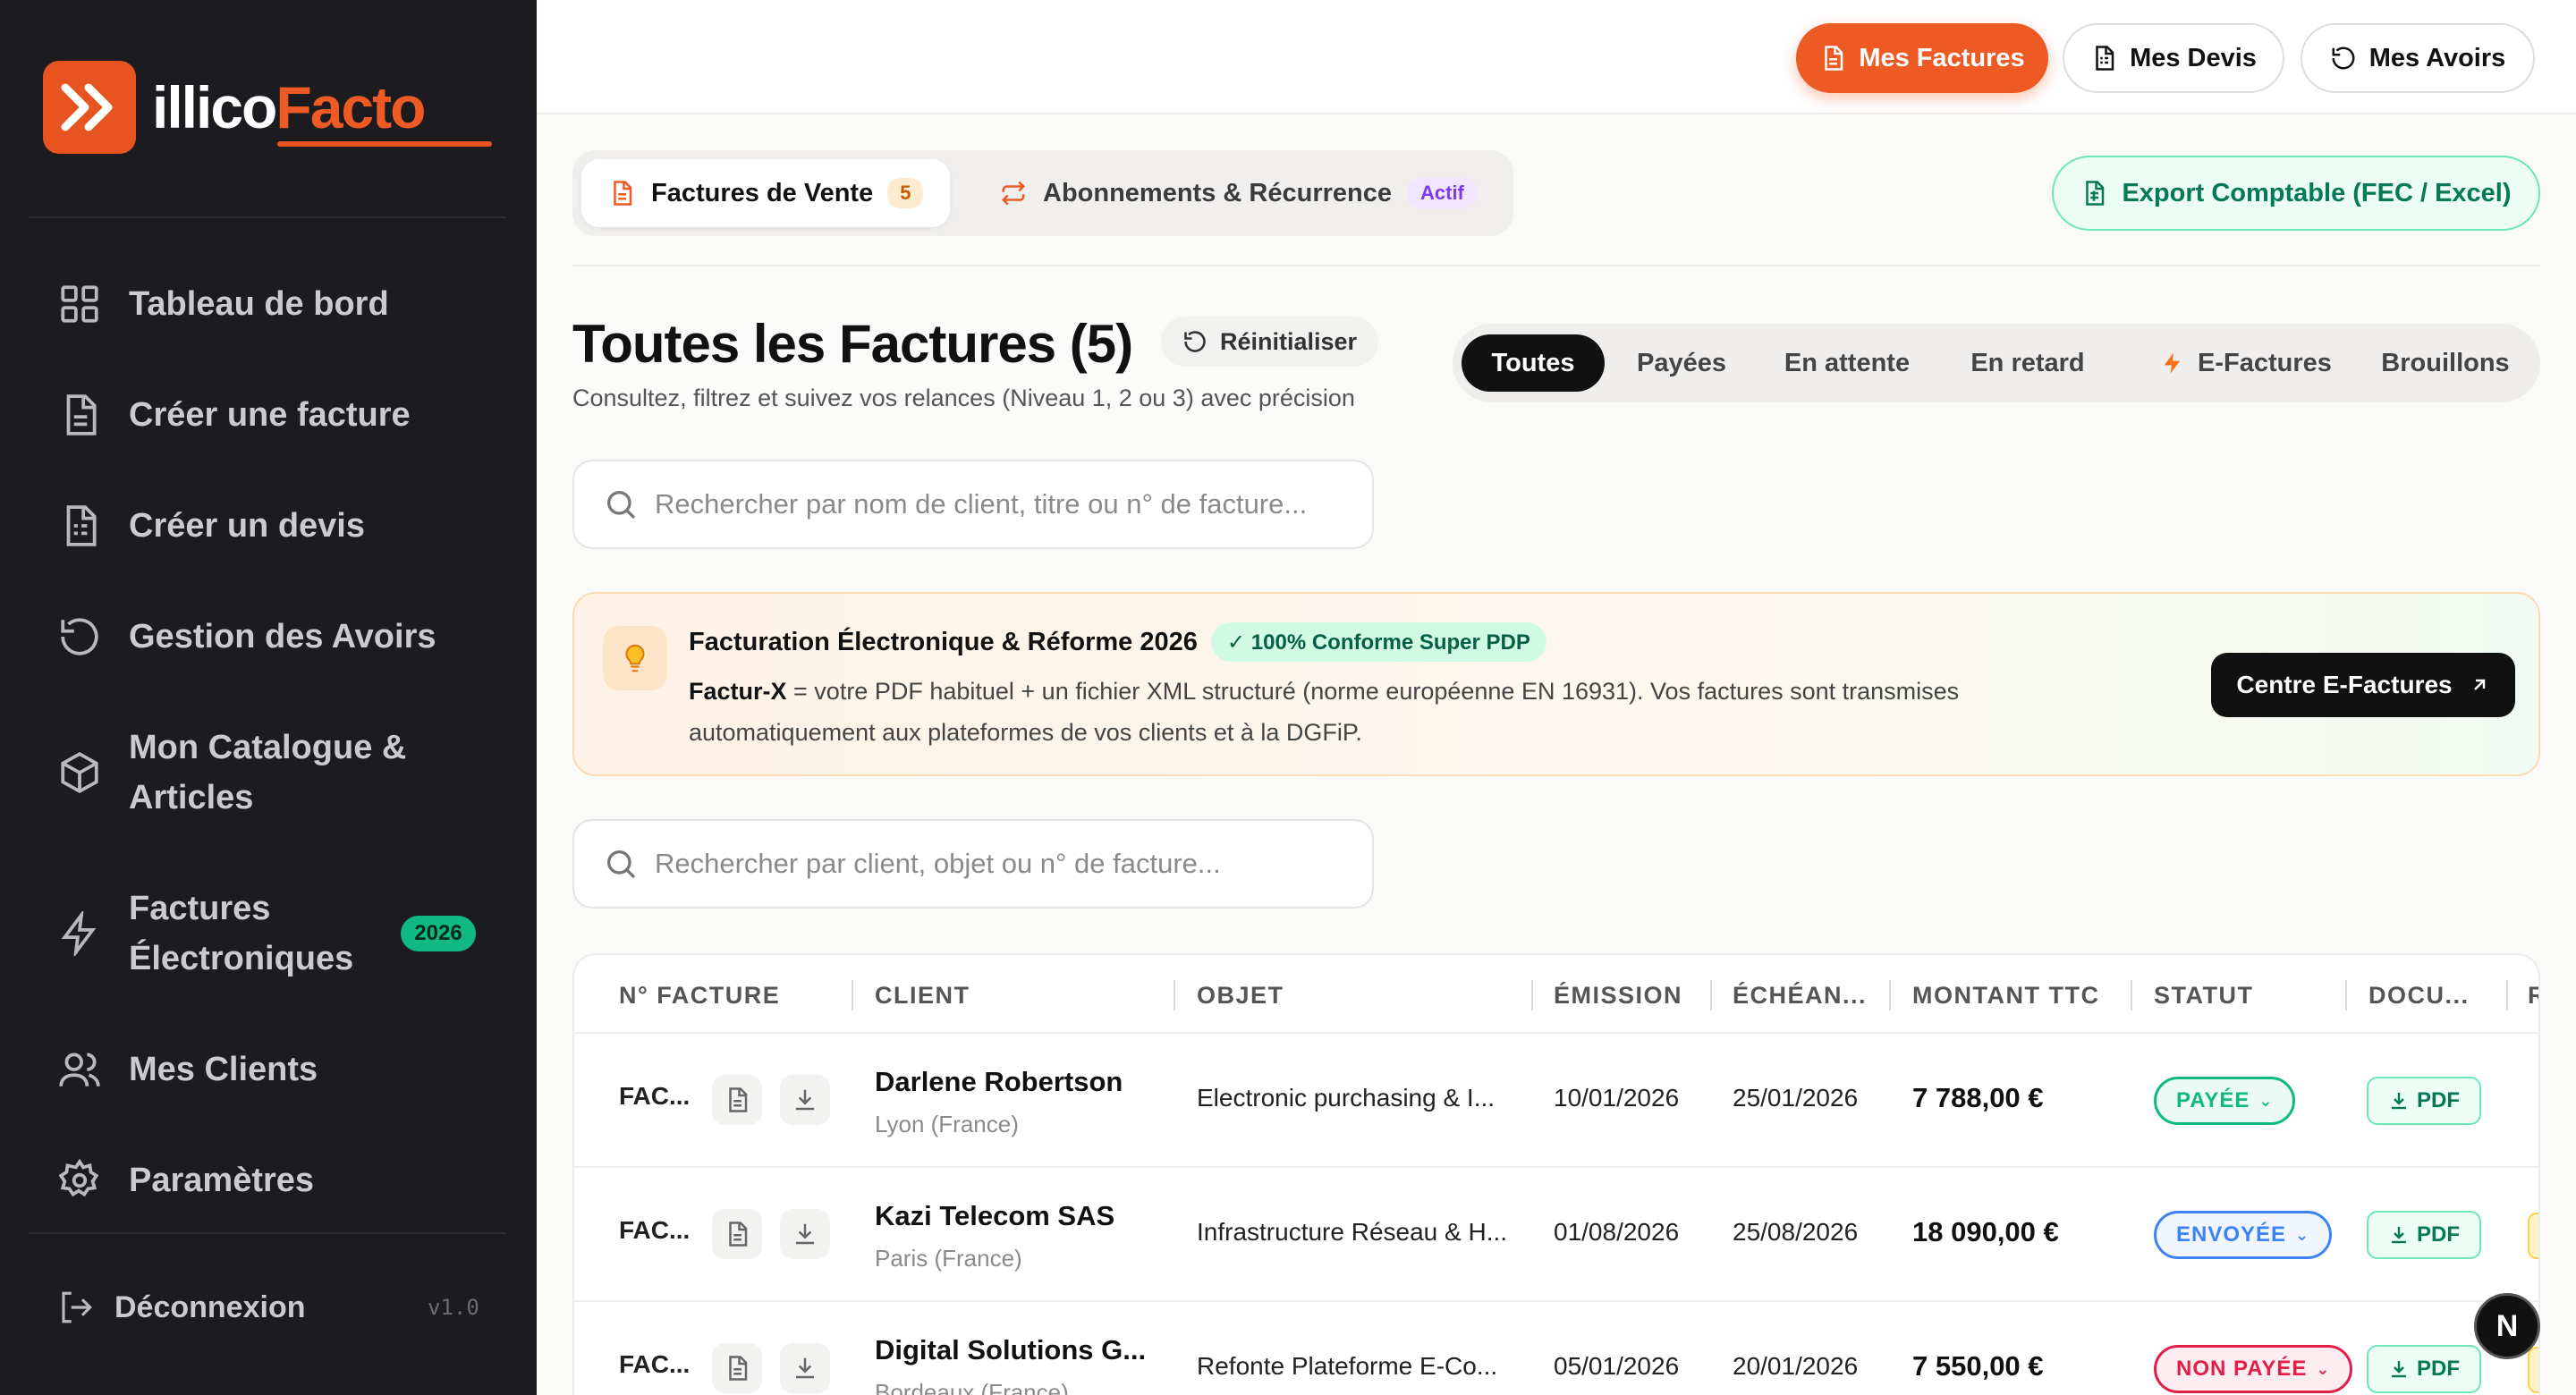 The image size is (2576, 1395). I want to click on my-invoices-button: Mes Factures, so click(1922, 58).